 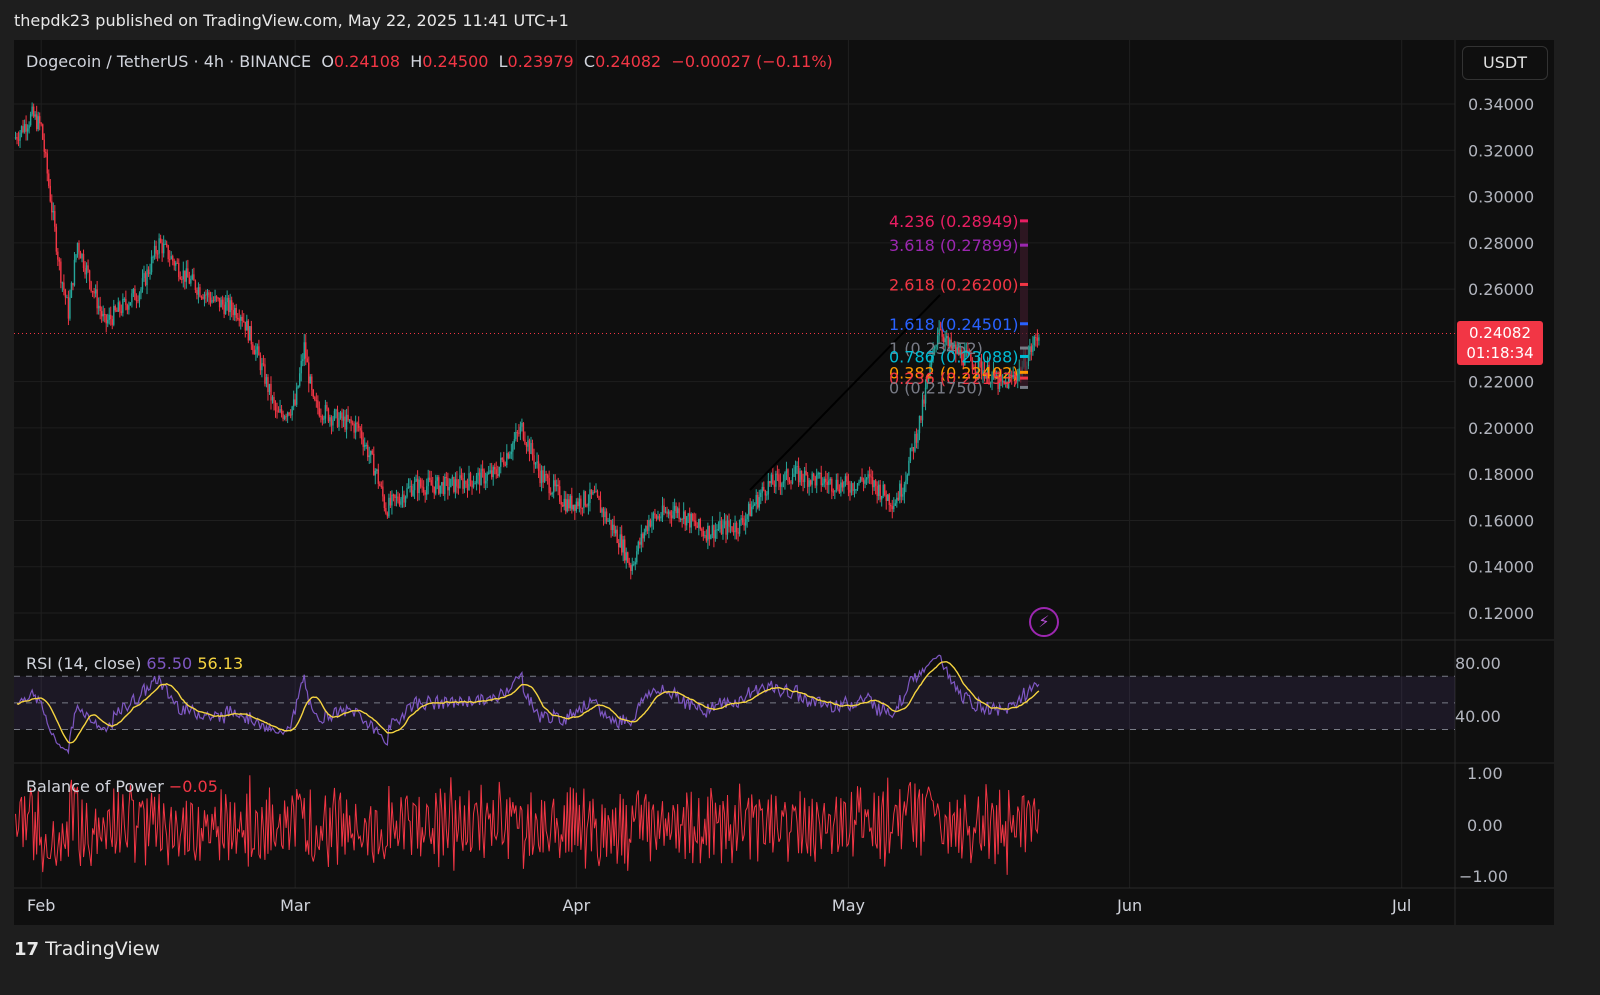 What do you see at coordinates (1044, 622) in the screenshot?
I see `lightning-icon: ⚡` at bounding box center [1044, 622].